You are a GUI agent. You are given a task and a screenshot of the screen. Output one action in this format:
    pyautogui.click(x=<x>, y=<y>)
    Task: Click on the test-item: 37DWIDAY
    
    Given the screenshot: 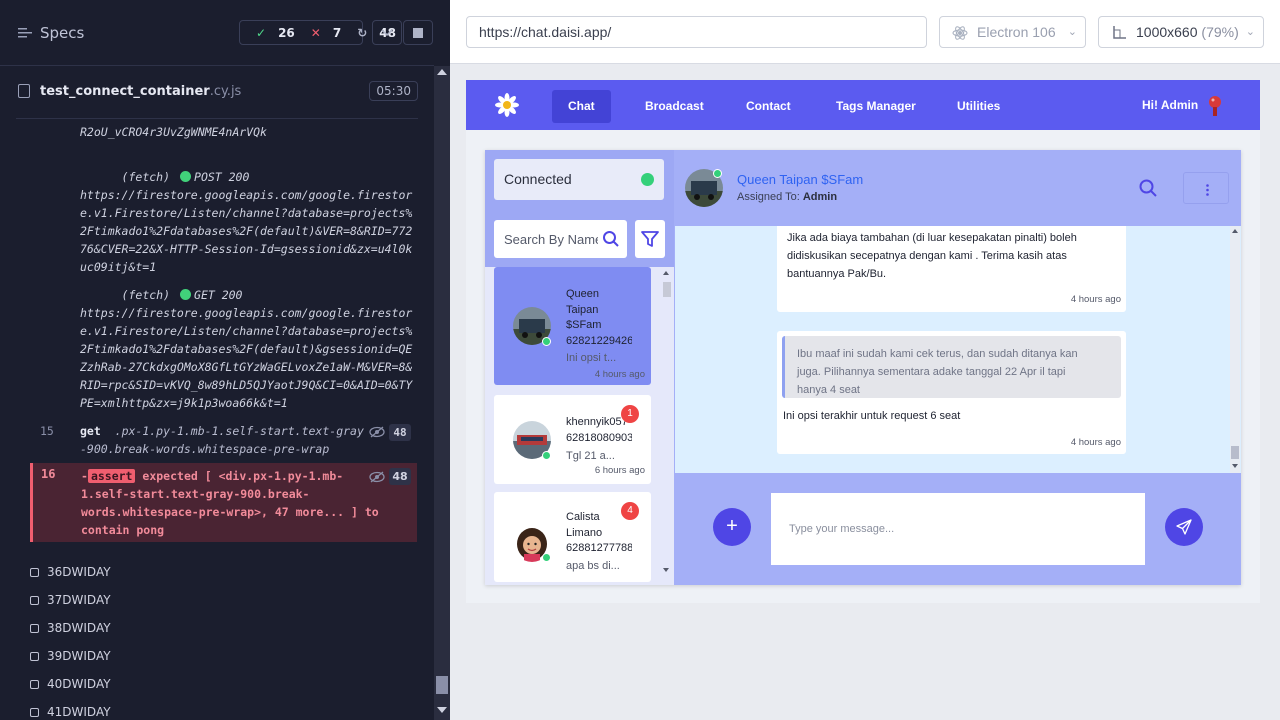 What is the action you would take?
    pyautogui.click(x=223, y=600)
    